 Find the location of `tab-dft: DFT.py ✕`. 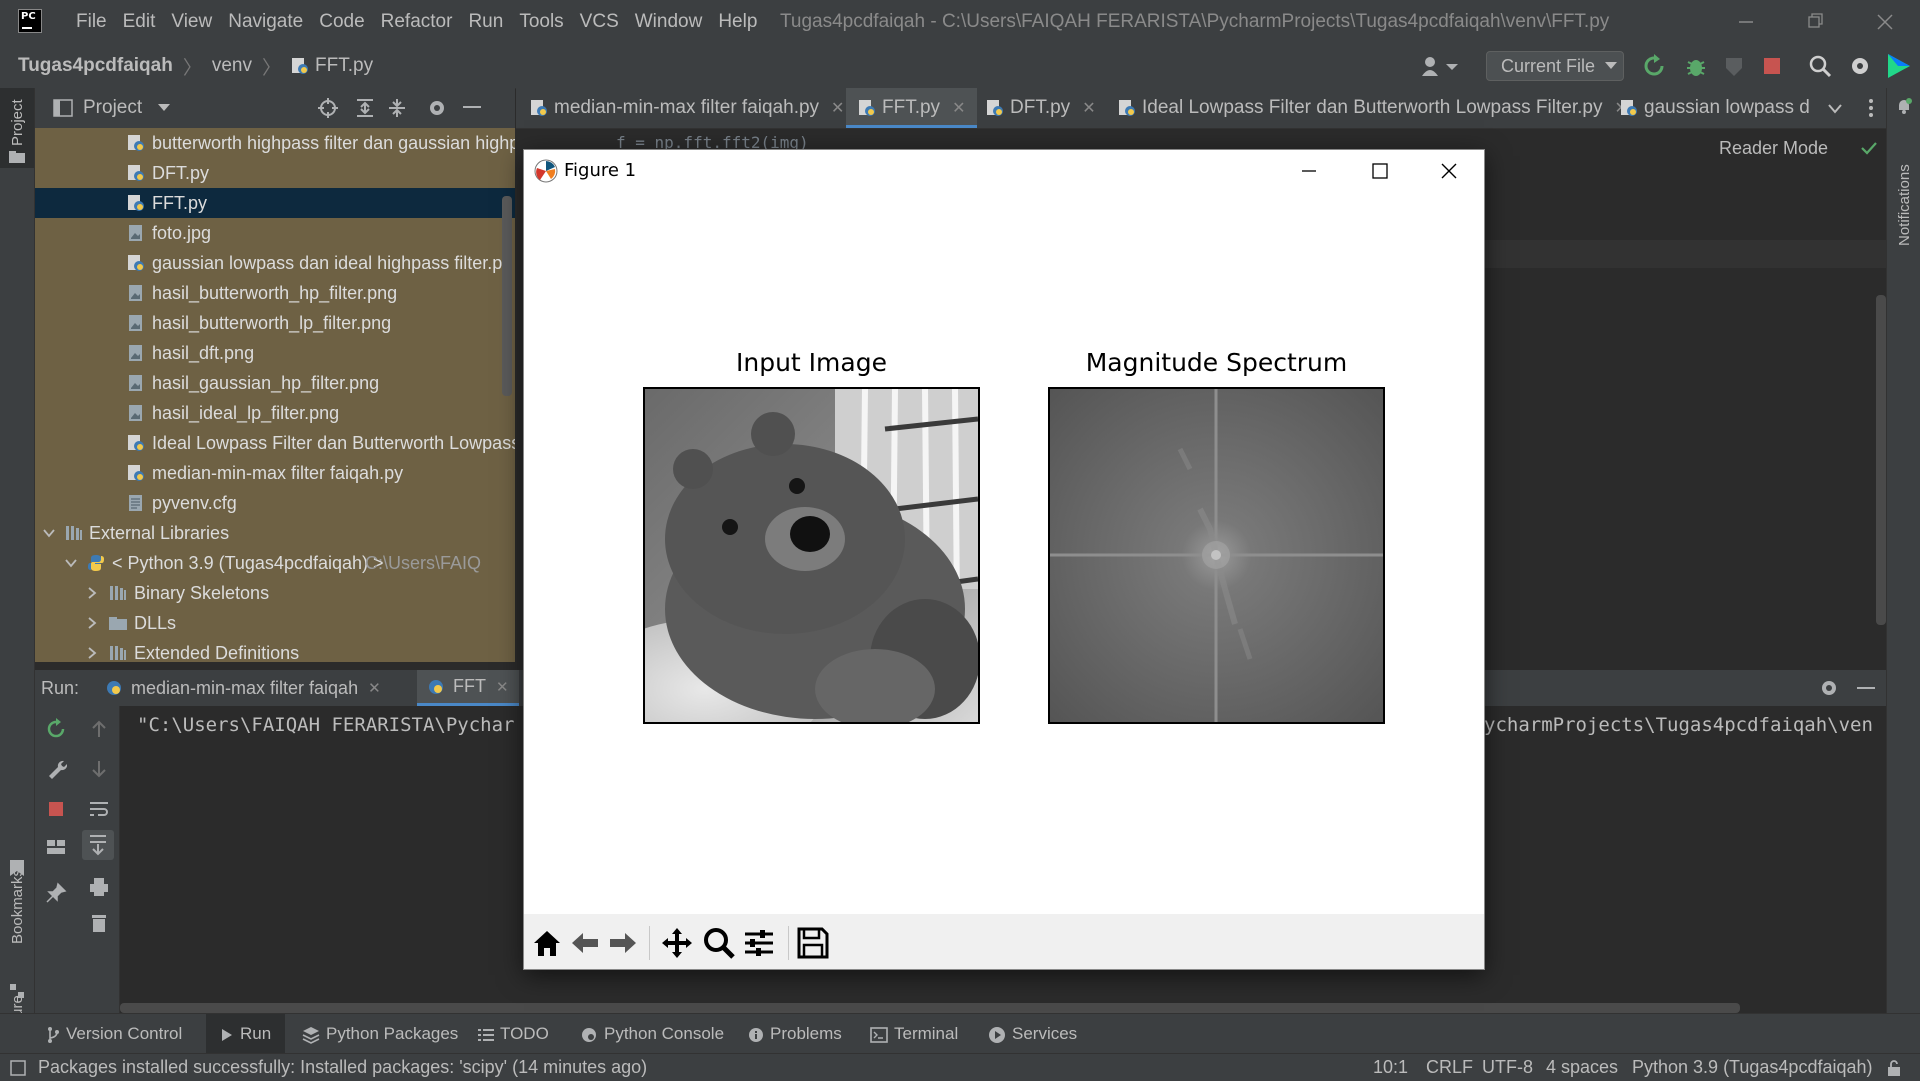

tab-dft: DFT.py ✕ is located at coordinates (1041, 108).